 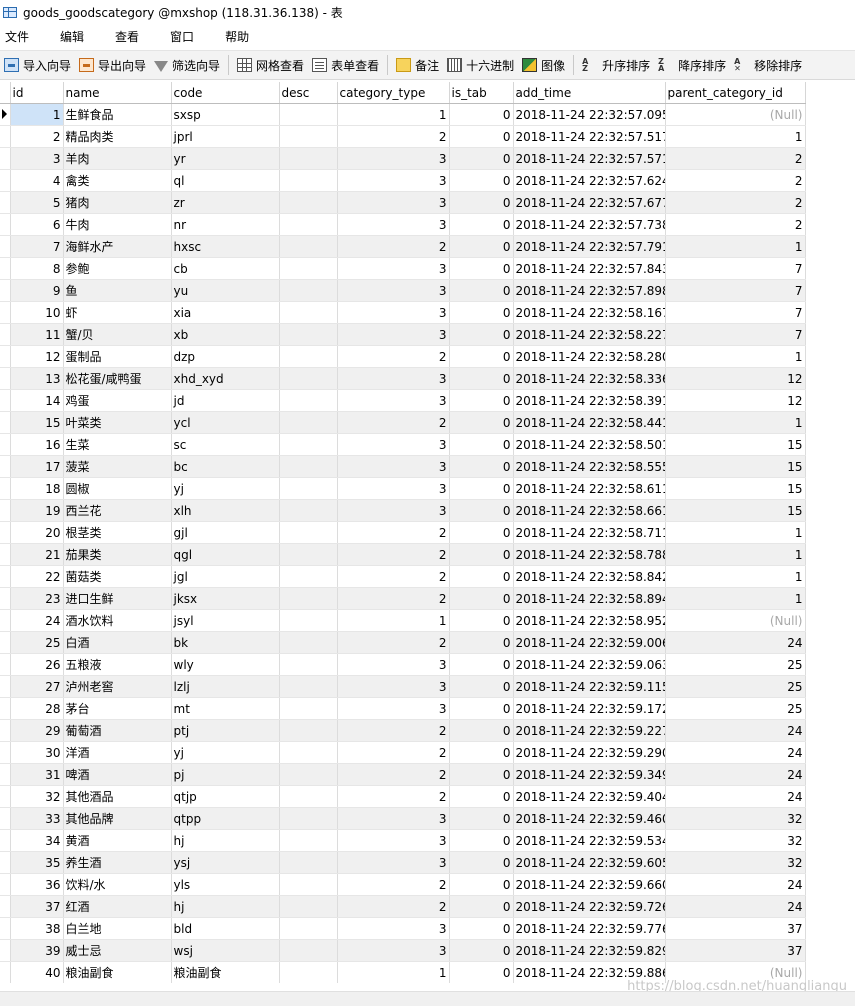 I want to click on cell-name: 叶菜类, so click(x=117, y=422).